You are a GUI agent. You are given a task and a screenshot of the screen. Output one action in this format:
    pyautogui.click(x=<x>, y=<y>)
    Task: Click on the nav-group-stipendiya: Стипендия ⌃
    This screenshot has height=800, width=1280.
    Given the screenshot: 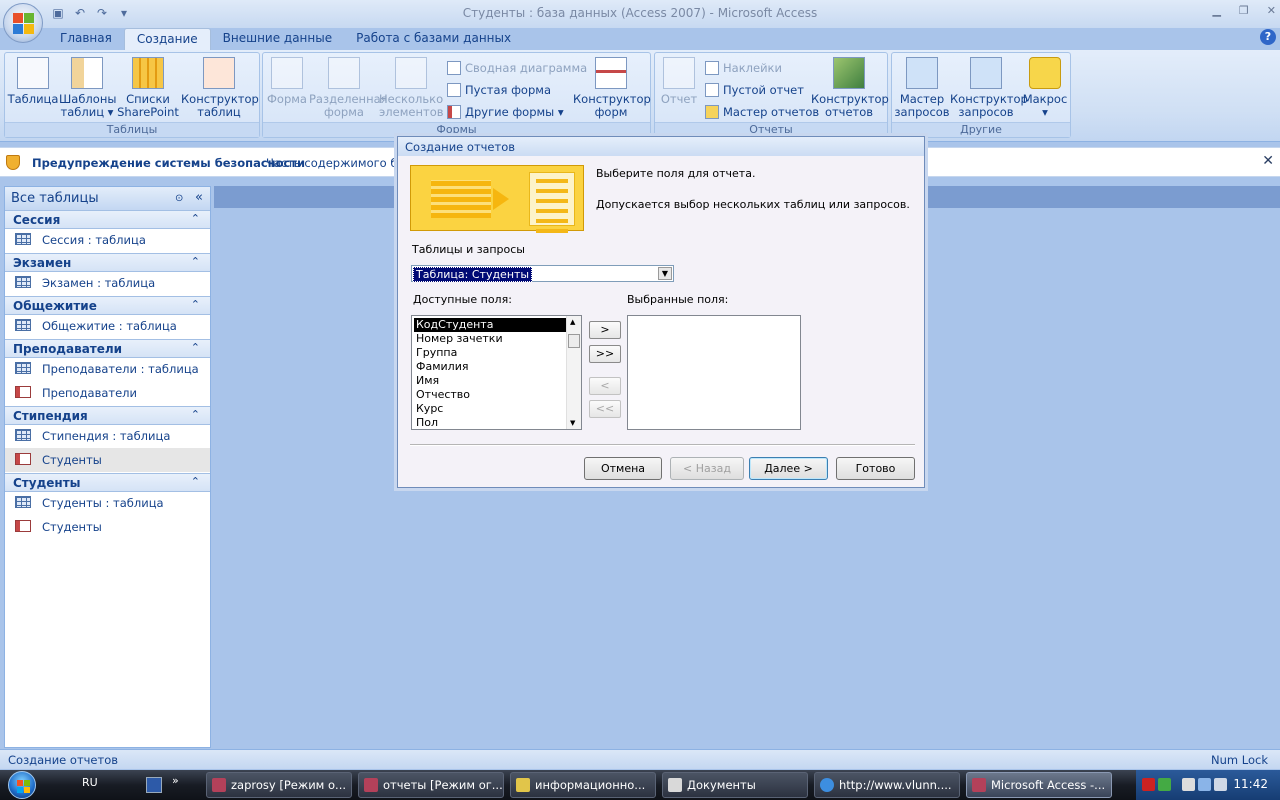 What is the action you would take?
    pyautogui.click(x=107, y=415)
    